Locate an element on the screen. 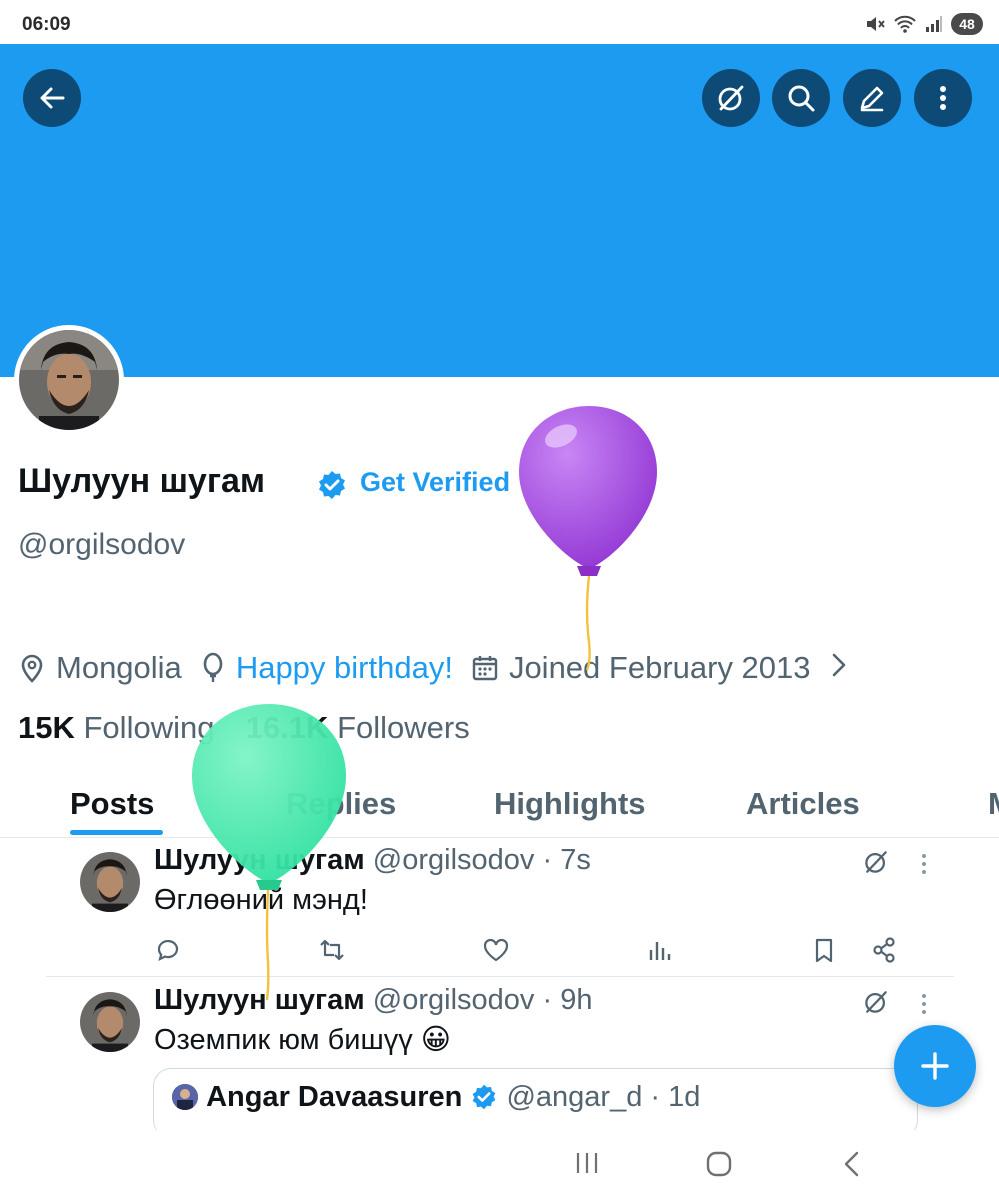  edit-button is located at coordinates (872, 98).